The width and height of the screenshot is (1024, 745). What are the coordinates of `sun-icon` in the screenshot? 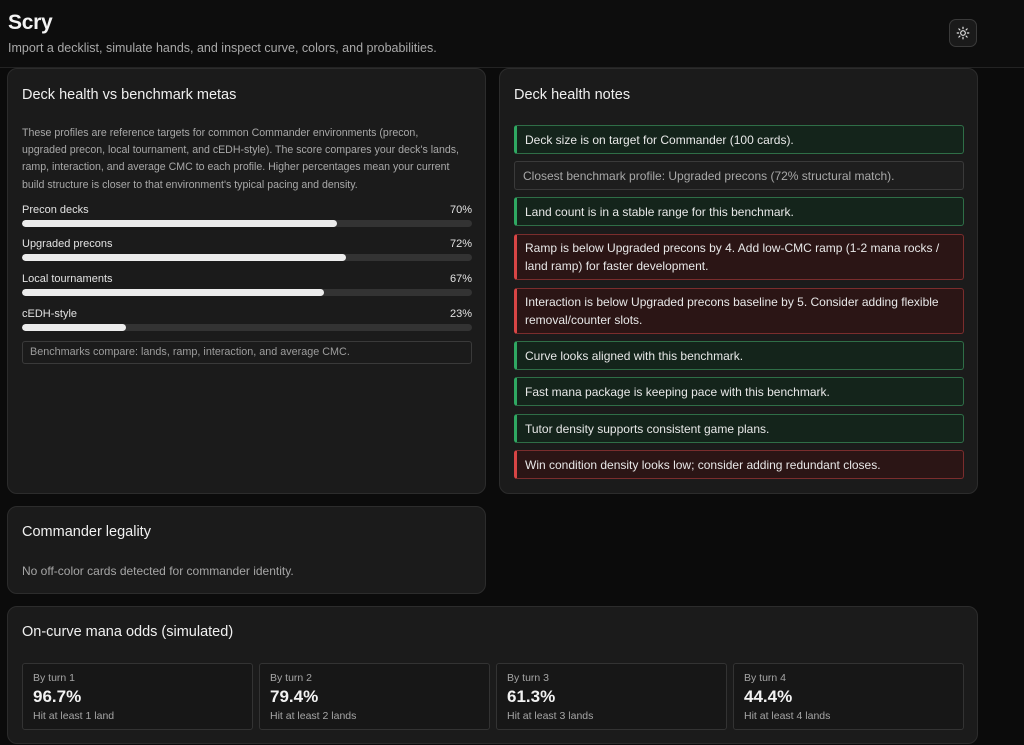 It's located at (963, 33).